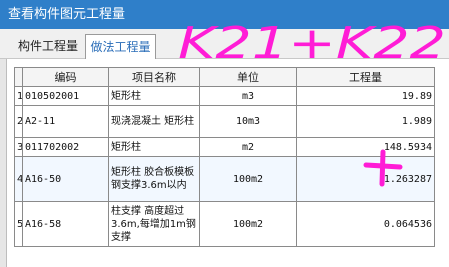 The width and height of the screenshot is (449, 267). I want to click on cell-quantity: 148.5934, so click(365, 147).